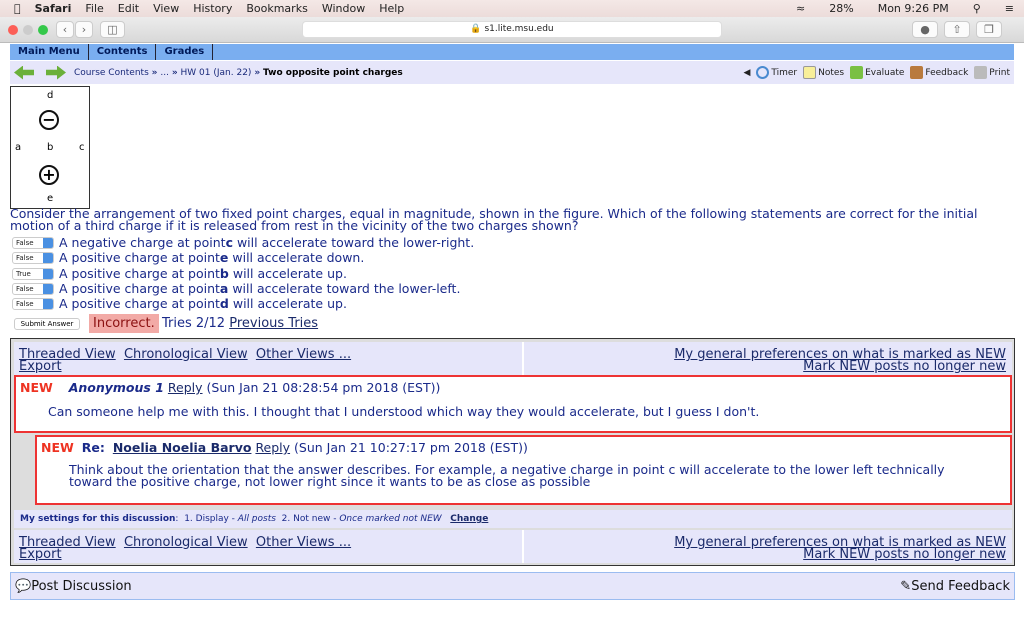  Describe the element at coordinates (955, 586) in the screenshot. I see `send-feedback-button: ✎Send Feedback` at that location.